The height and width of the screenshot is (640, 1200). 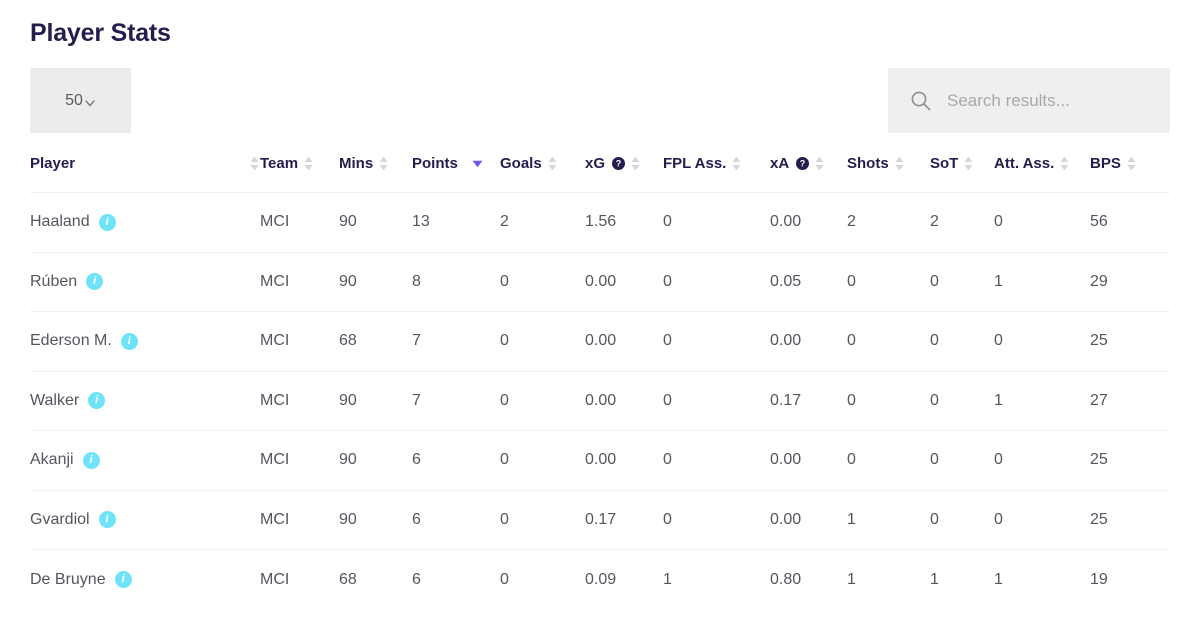 I want to click on column-header-shots: Shots, so click(x=888, y=174).